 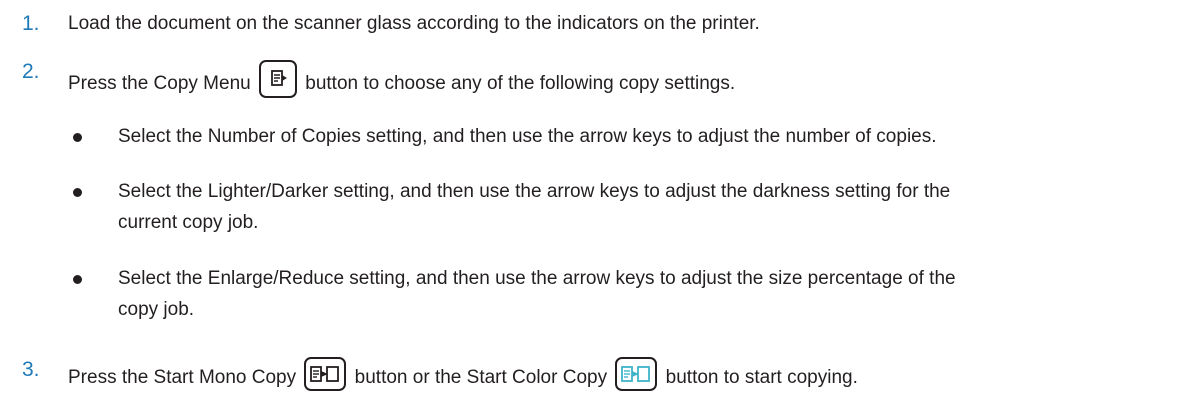 What do you see at coordinates (31, 369) in the screenshot?
I see `step-number: 3.` at bounding box center [31, 369].